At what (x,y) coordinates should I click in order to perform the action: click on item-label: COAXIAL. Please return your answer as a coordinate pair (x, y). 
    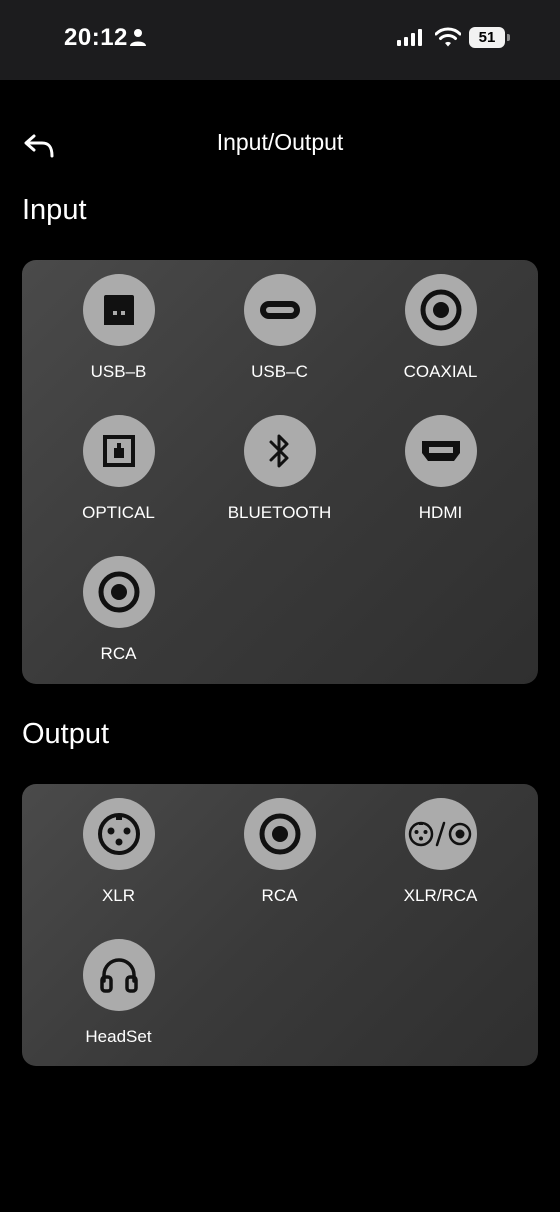
    Looking at the image, I should click on (440, 371).